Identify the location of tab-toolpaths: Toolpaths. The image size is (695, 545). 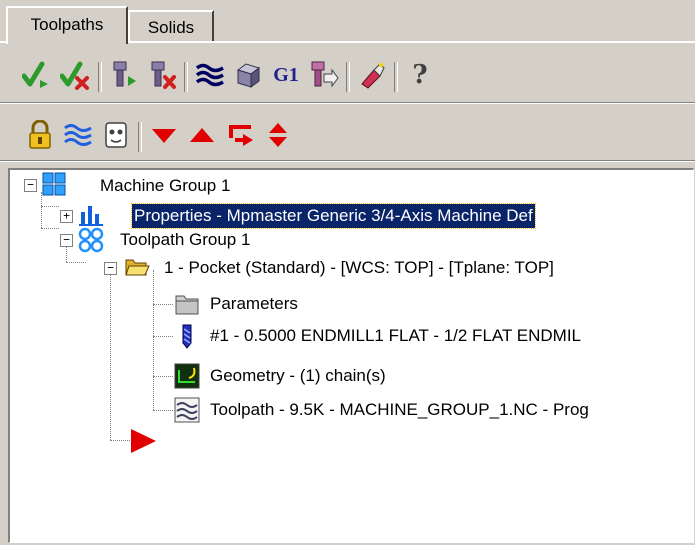
(67, 25).